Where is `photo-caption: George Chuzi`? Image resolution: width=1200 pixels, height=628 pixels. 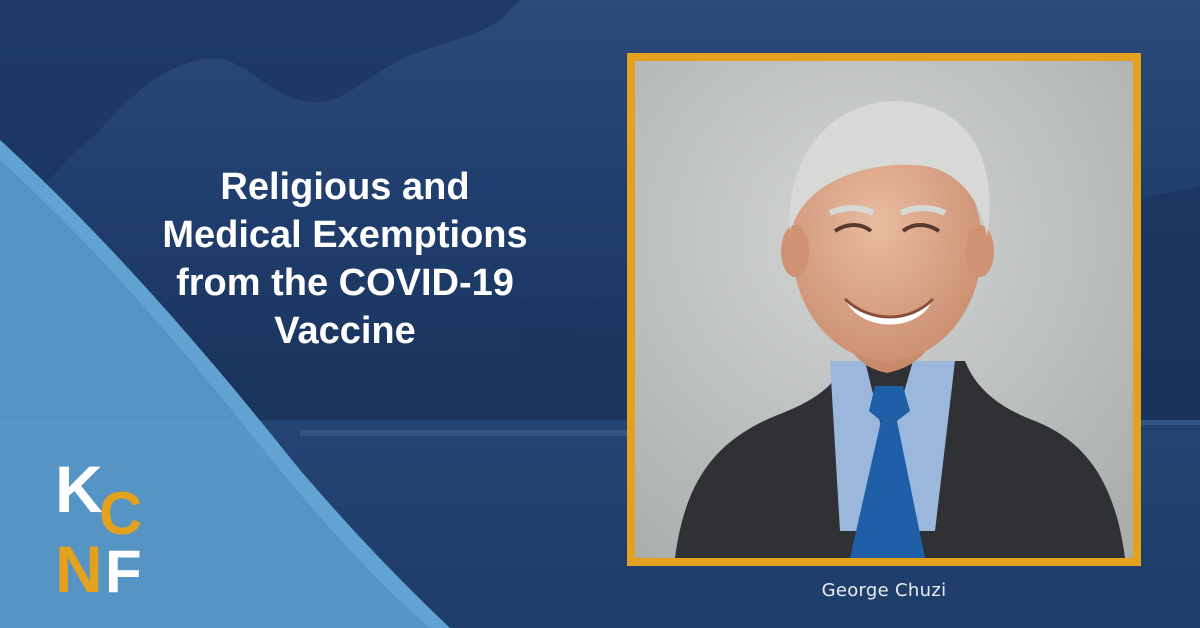 photo-caption: George Chuzi is located at coordinates (884, 590).